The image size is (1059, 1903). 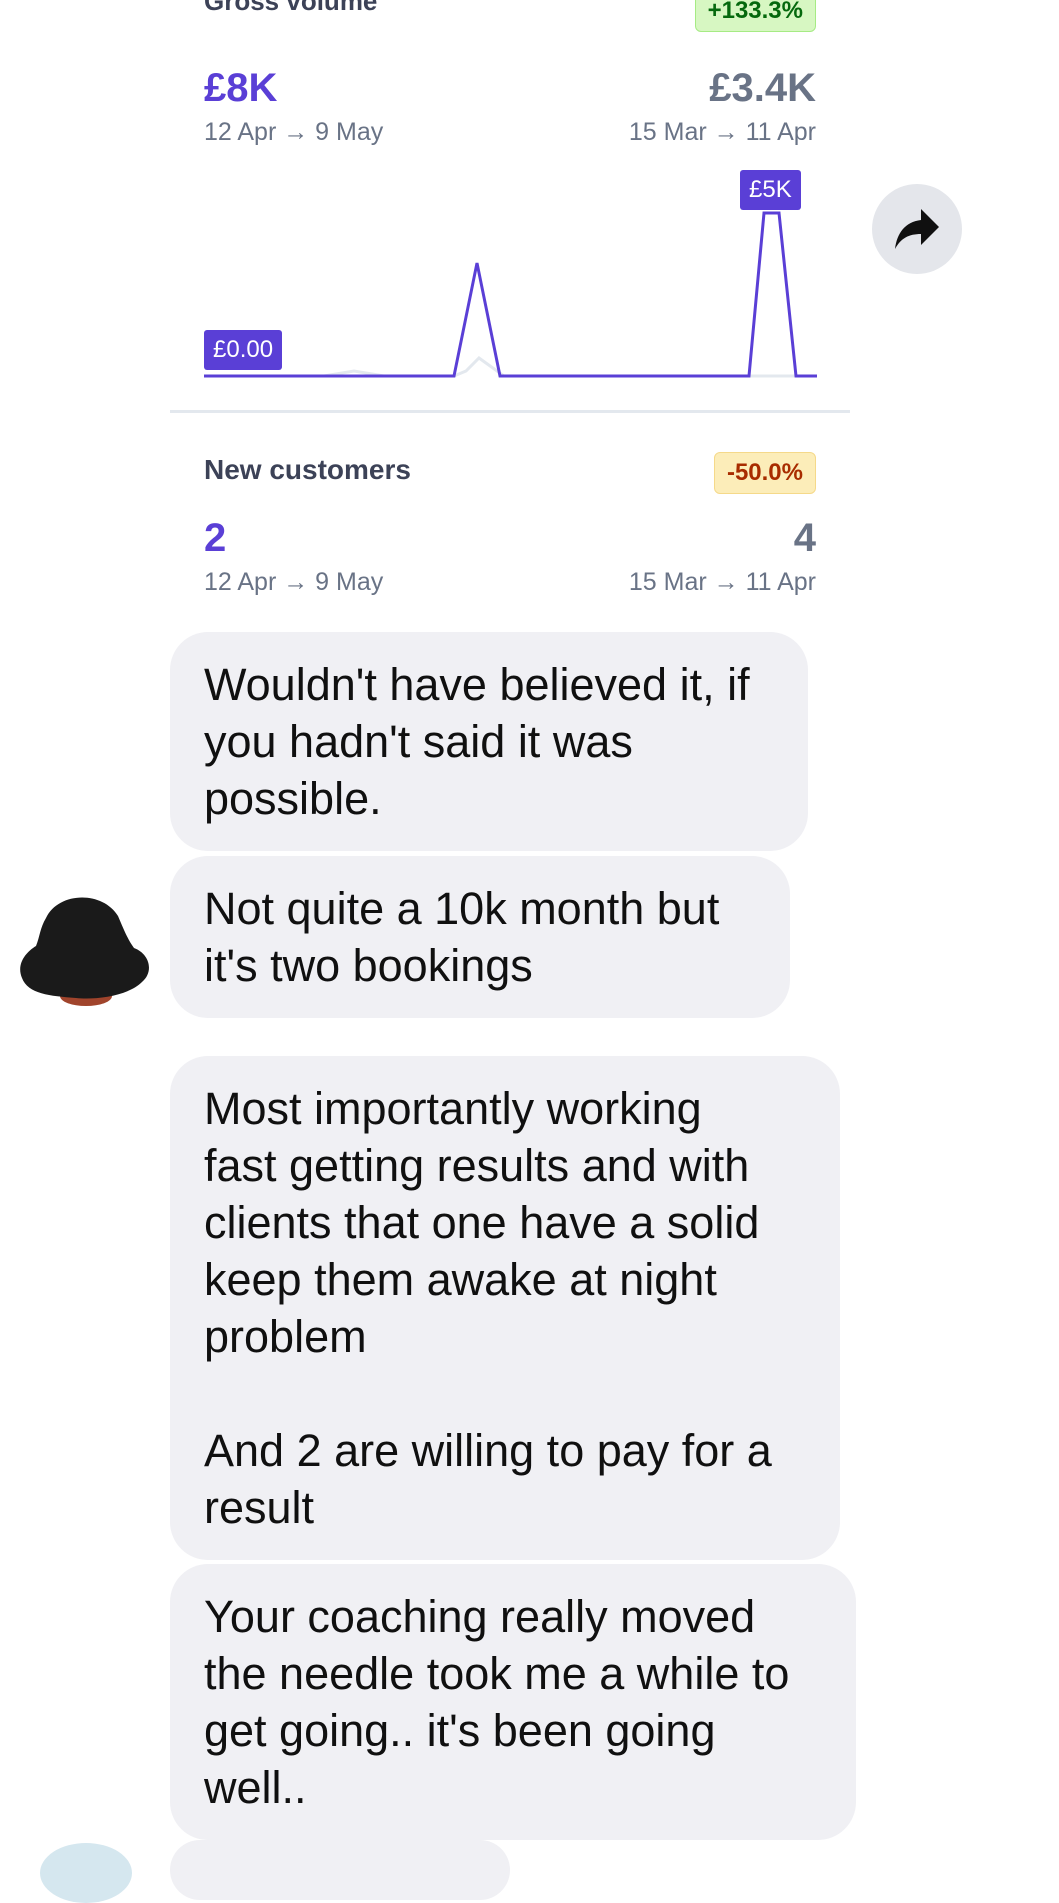 What do you see at coordinates (510, 411) in the screenshot?
I see `stats-divider` at bounding box center [510, 411].